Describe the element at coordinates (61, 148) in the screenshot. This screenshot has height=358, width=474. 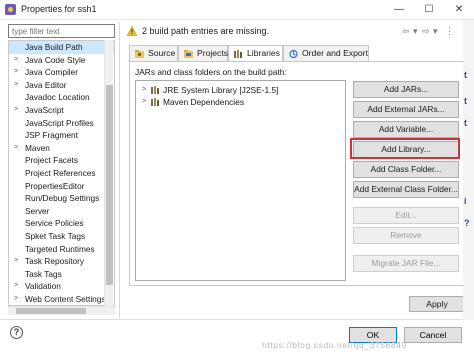
I see `tree-item-maven: > Maven` at that location.